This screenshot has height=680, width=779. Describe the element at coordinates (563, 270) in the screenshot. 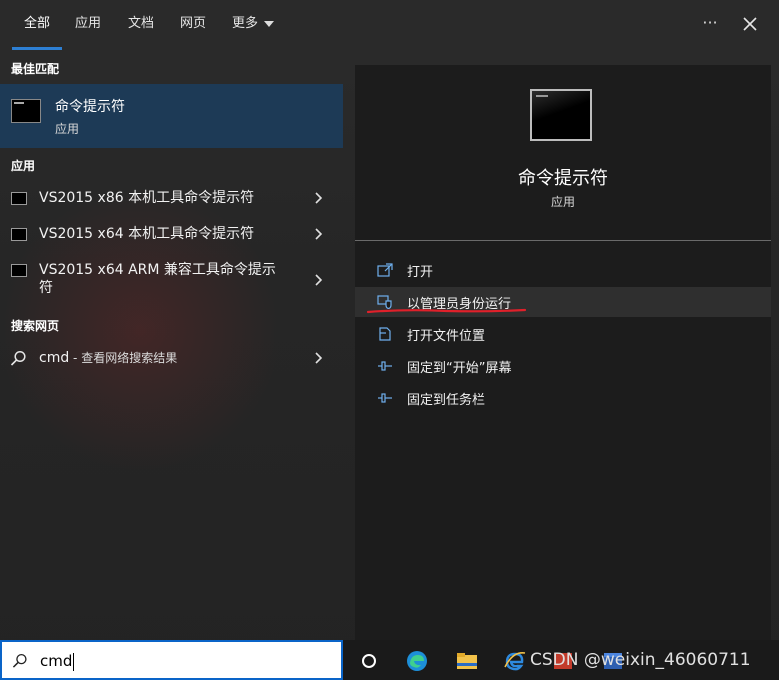

I see `action-open: 打开` at that location.